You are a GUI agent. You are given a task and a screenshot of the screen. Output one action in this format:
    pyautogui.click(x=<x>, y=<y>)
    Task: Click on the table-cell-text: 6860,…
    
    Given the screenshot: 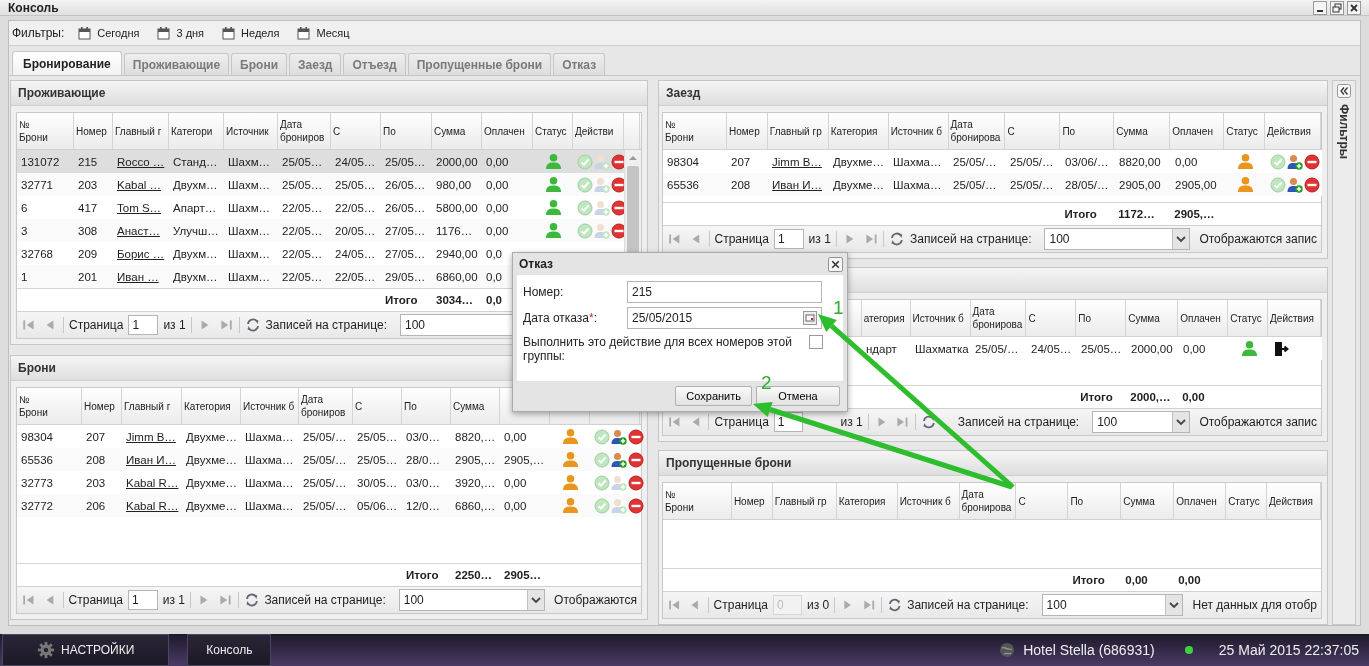 What is the action you would take?
    pyautogui.click(x=475, y=506)
    